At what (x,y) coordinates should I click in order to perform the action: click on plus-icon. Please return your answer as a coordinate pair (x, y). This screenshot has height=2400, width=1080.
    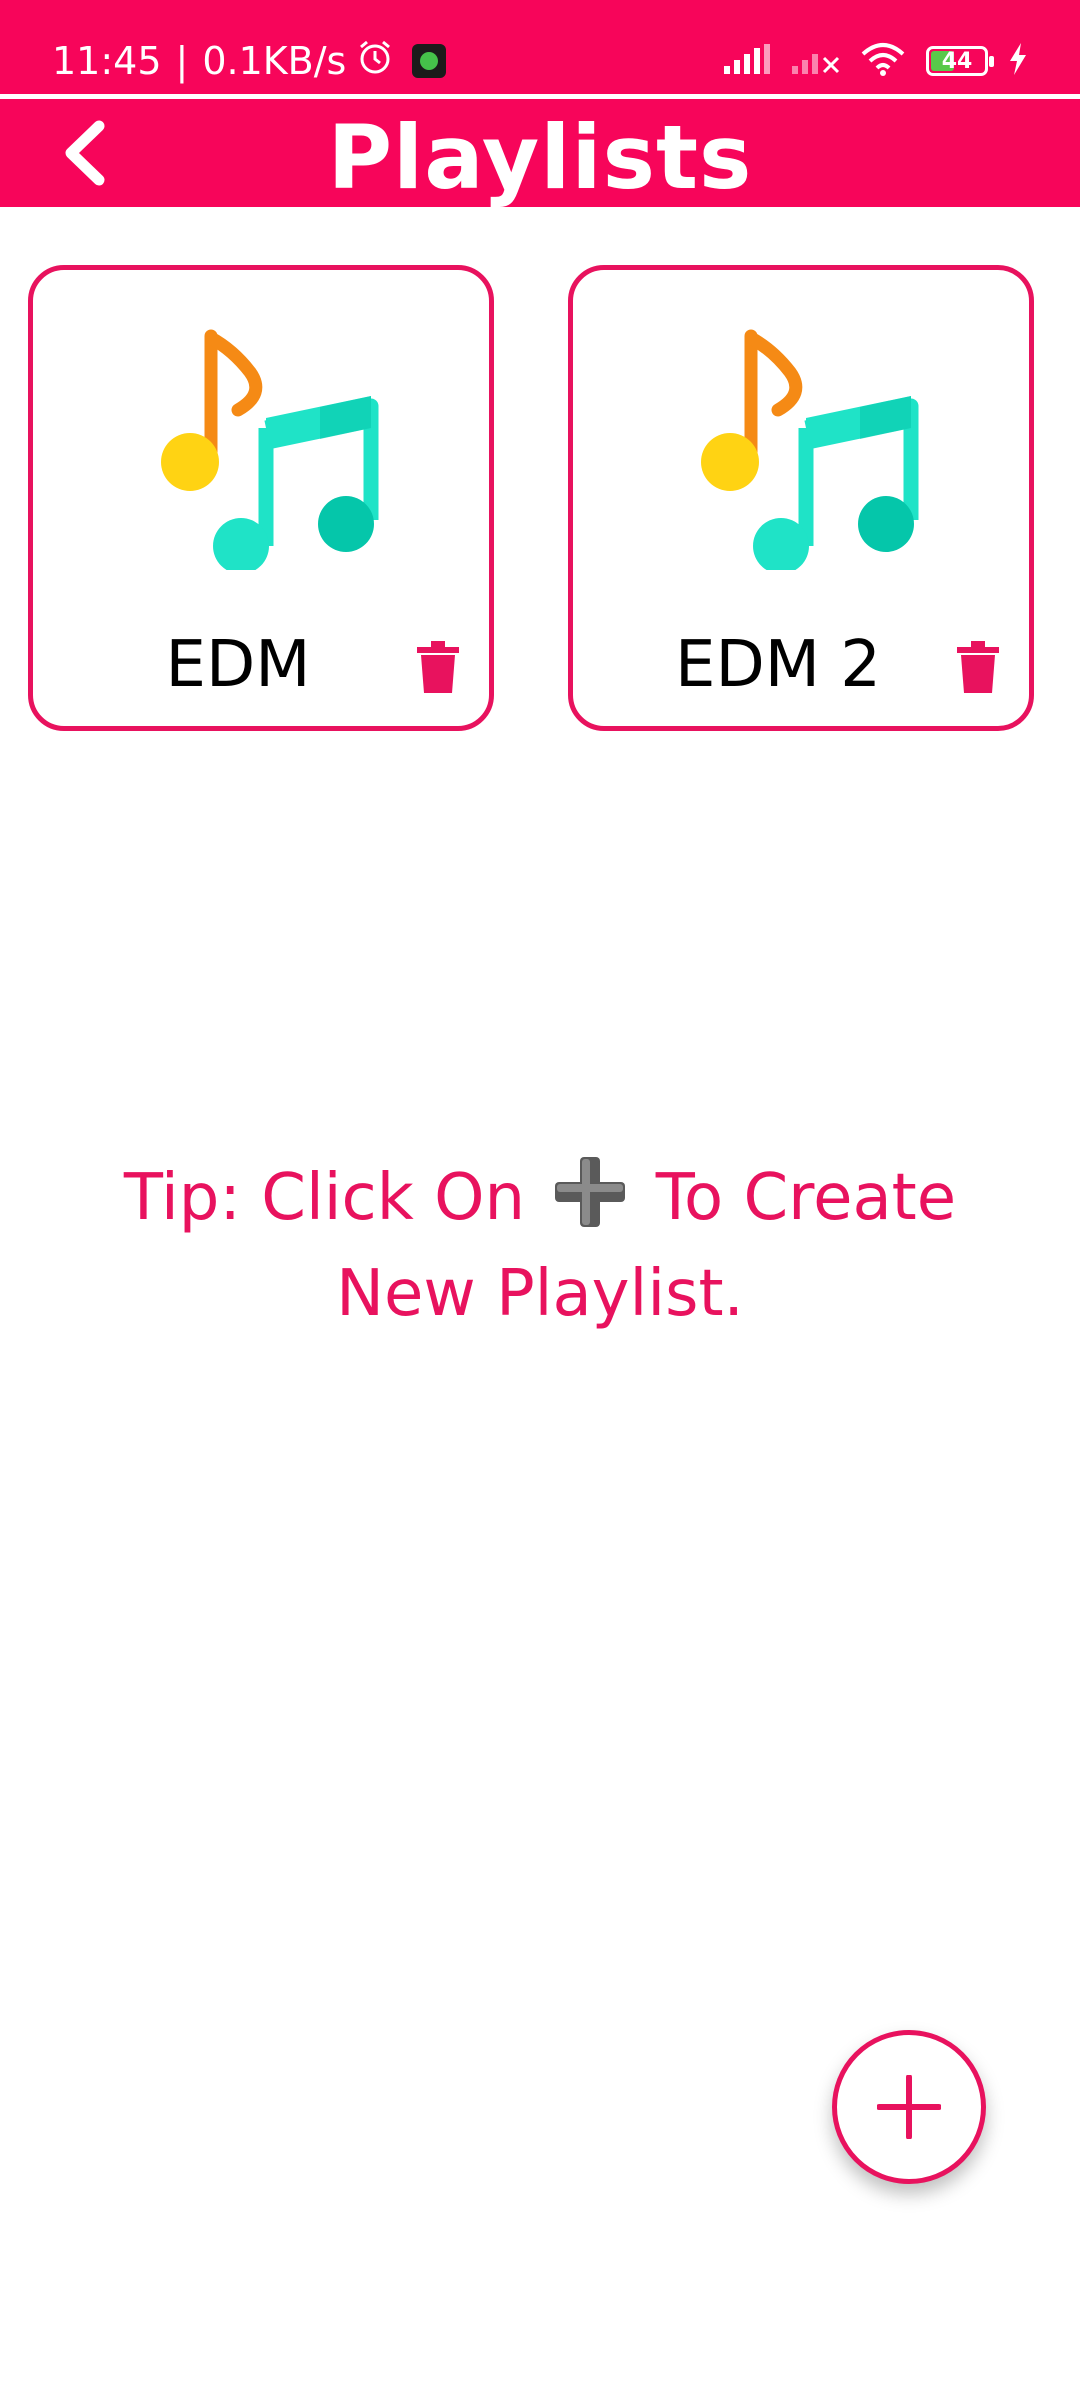
    Looking at the image, I should click on (909, 2107).